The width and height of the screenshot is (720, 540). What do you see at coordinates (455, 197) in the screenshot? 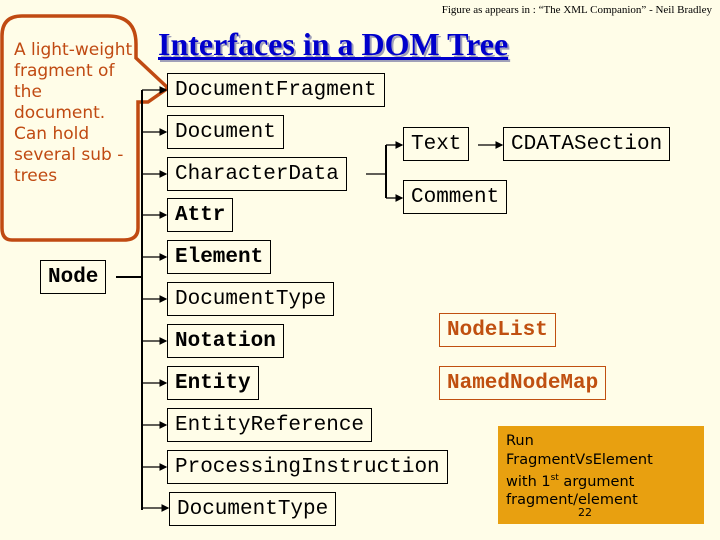
I see `node-comment: Comment` at bounding box center [455, 197].